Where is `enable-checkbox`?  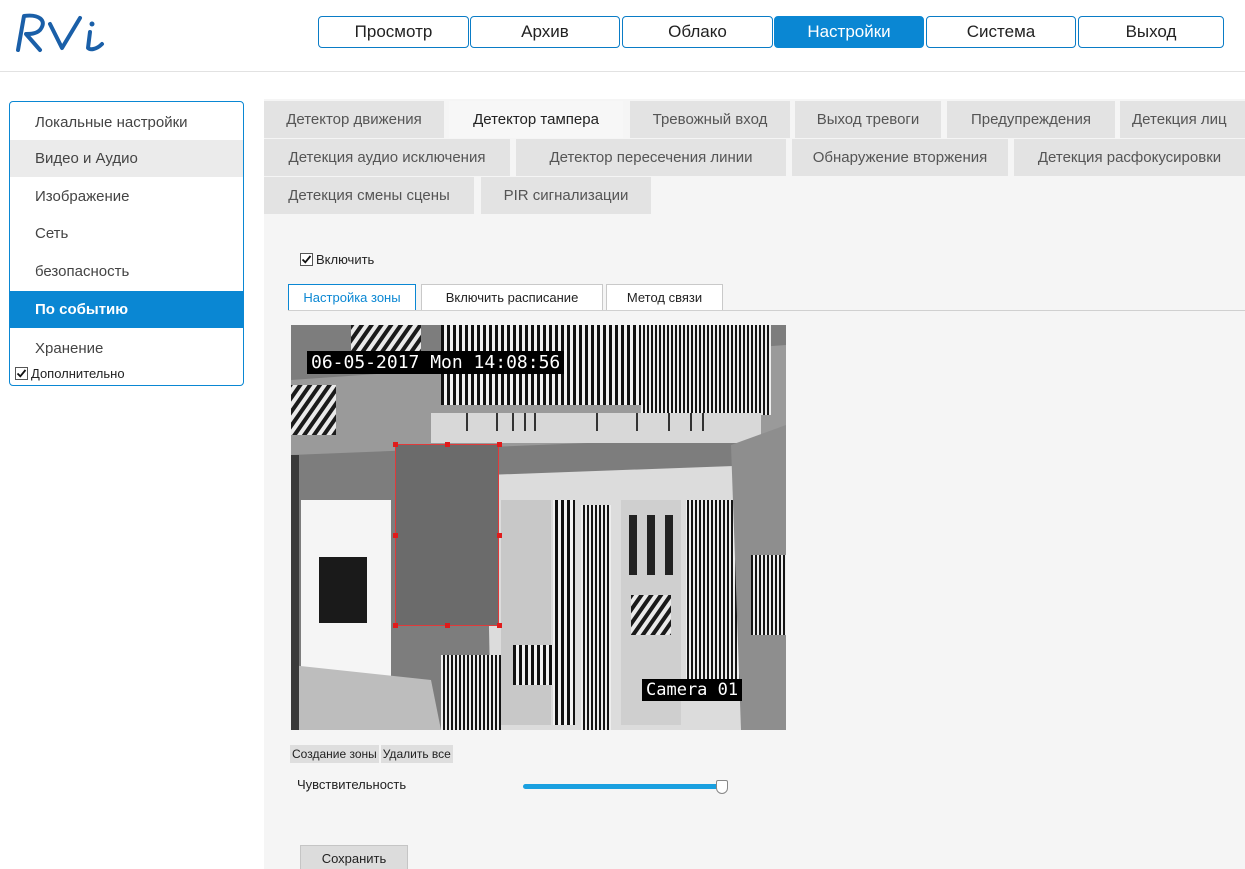
enable-checkbox is located at coordinates (306, 259).